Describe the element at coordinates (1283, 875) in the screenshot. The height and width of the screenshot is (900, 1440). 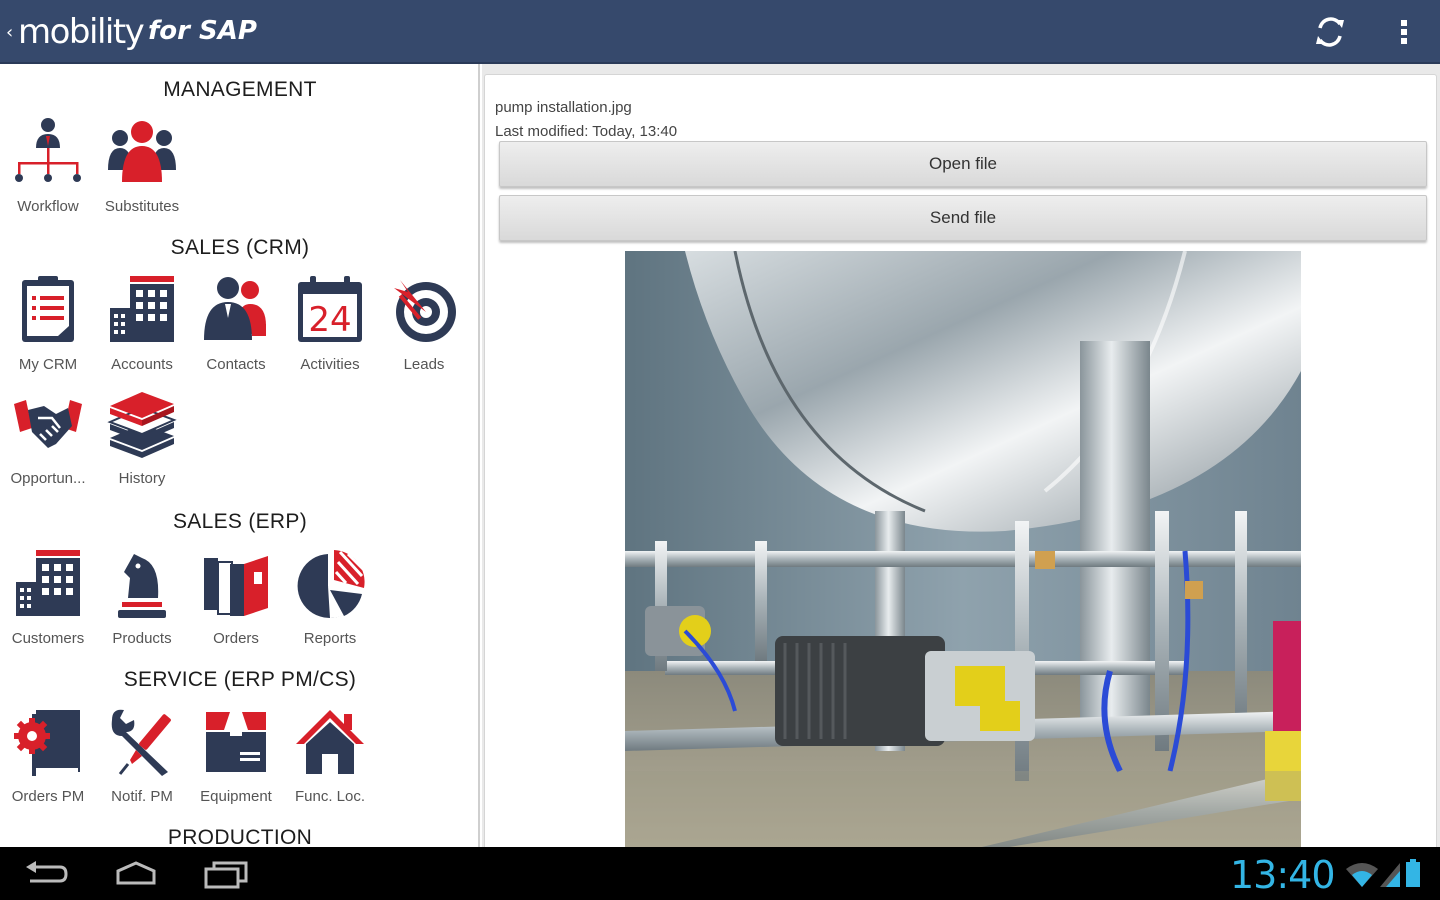
I see `clock: 13:40` at that location.